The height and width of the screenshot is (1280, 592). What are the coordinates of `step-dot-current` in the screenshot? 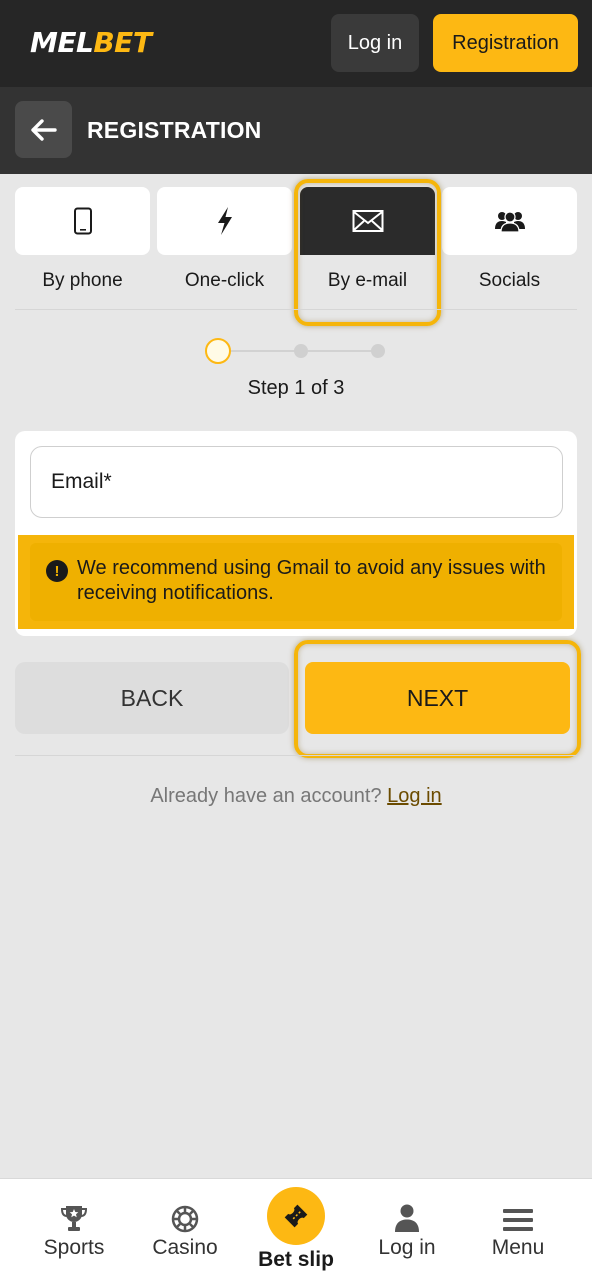 It's located at (218, 351).